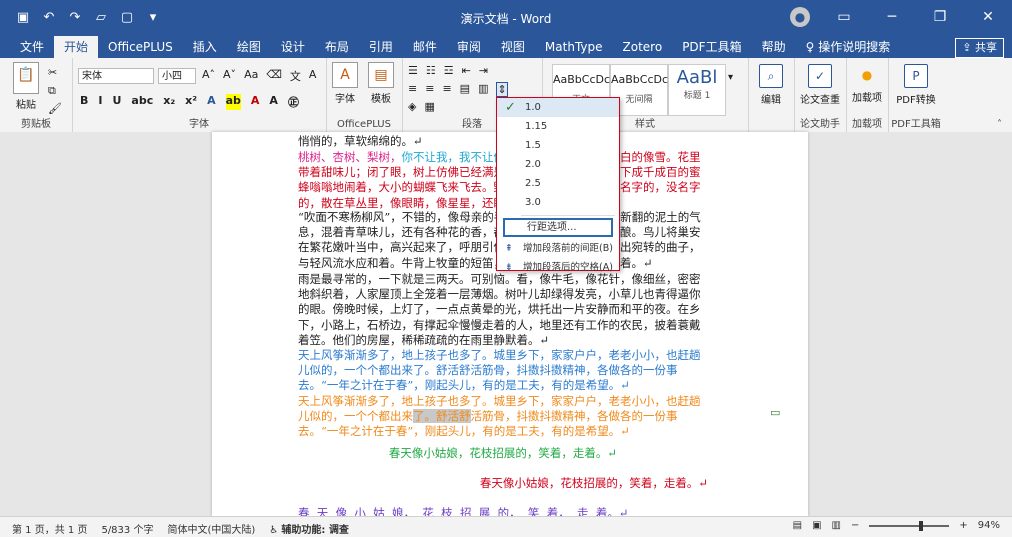  What do you see at coordinates (205, 47) in the screenshot?
I see `tab-insert: 插入` at bounding box center [205, 47].